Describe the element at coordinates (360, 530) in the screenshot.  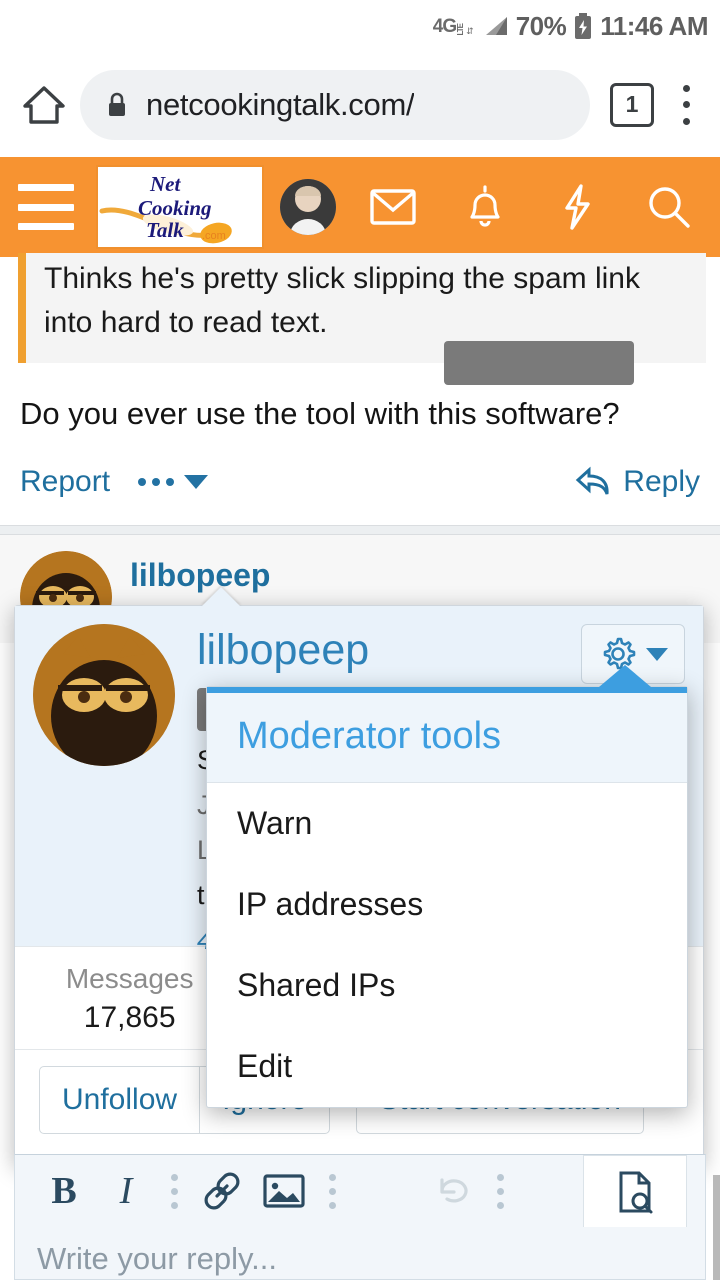
I see `section-divider` at that location.